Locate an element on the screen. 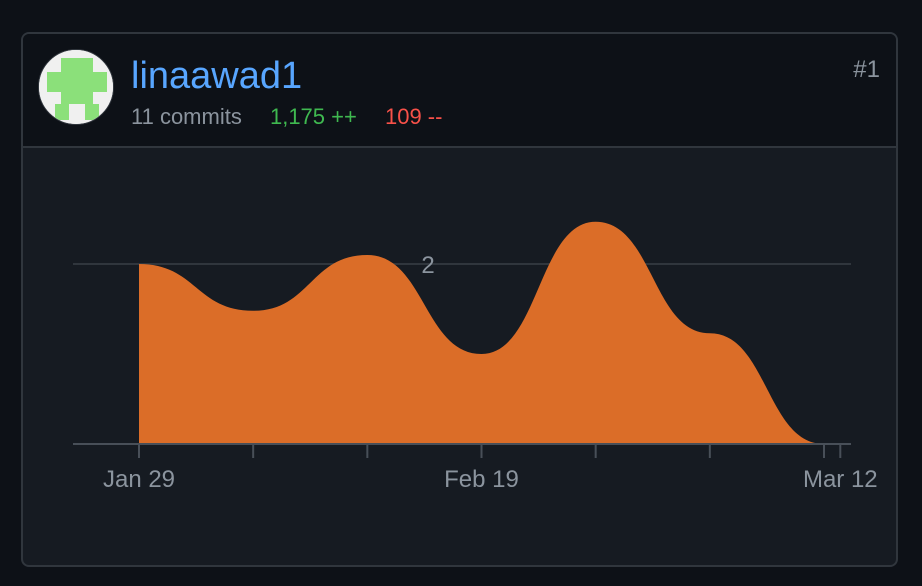 This screenshot has width=922, height=586. x-tick-label: Feb 19 is located at coordinates (481, 479).